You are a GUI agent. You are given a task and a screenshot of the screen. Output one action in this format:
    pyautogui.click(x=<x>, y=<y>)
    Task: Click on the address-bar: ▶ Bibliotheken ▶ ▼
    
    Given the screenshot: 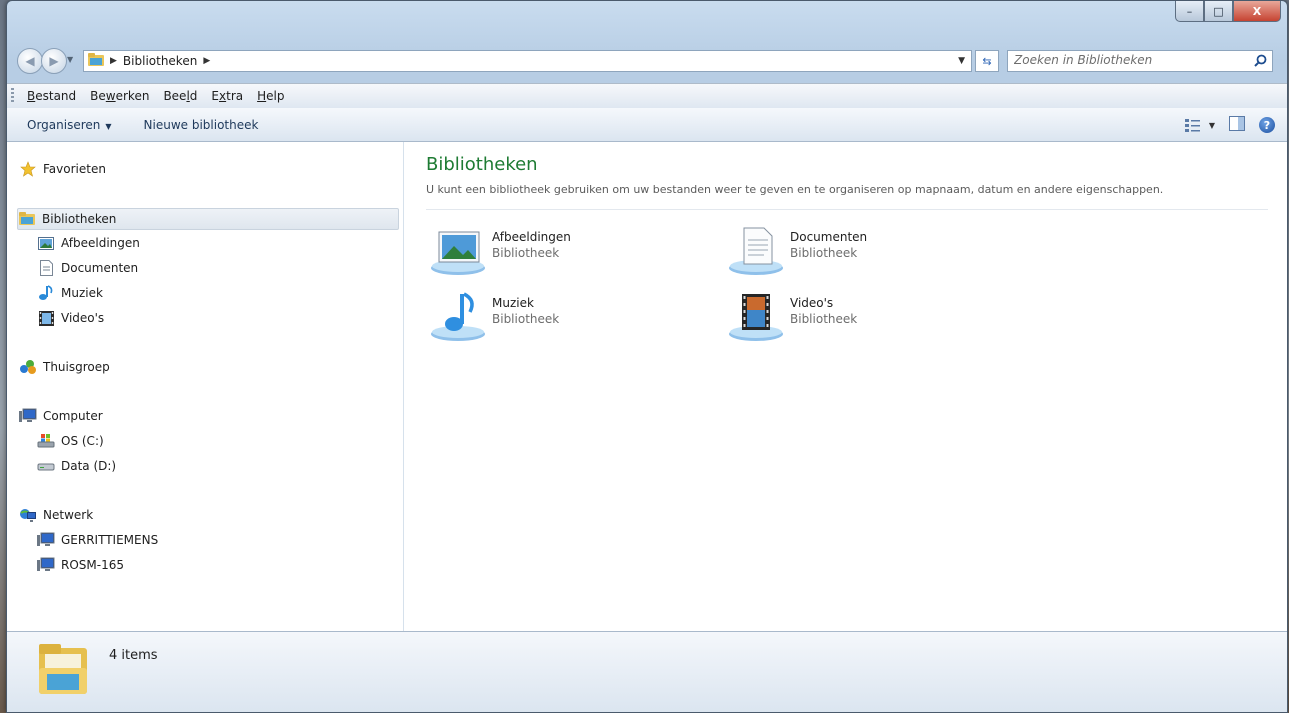 What is the action you would take?
    pyautogui.click(x=527, y=61)
    